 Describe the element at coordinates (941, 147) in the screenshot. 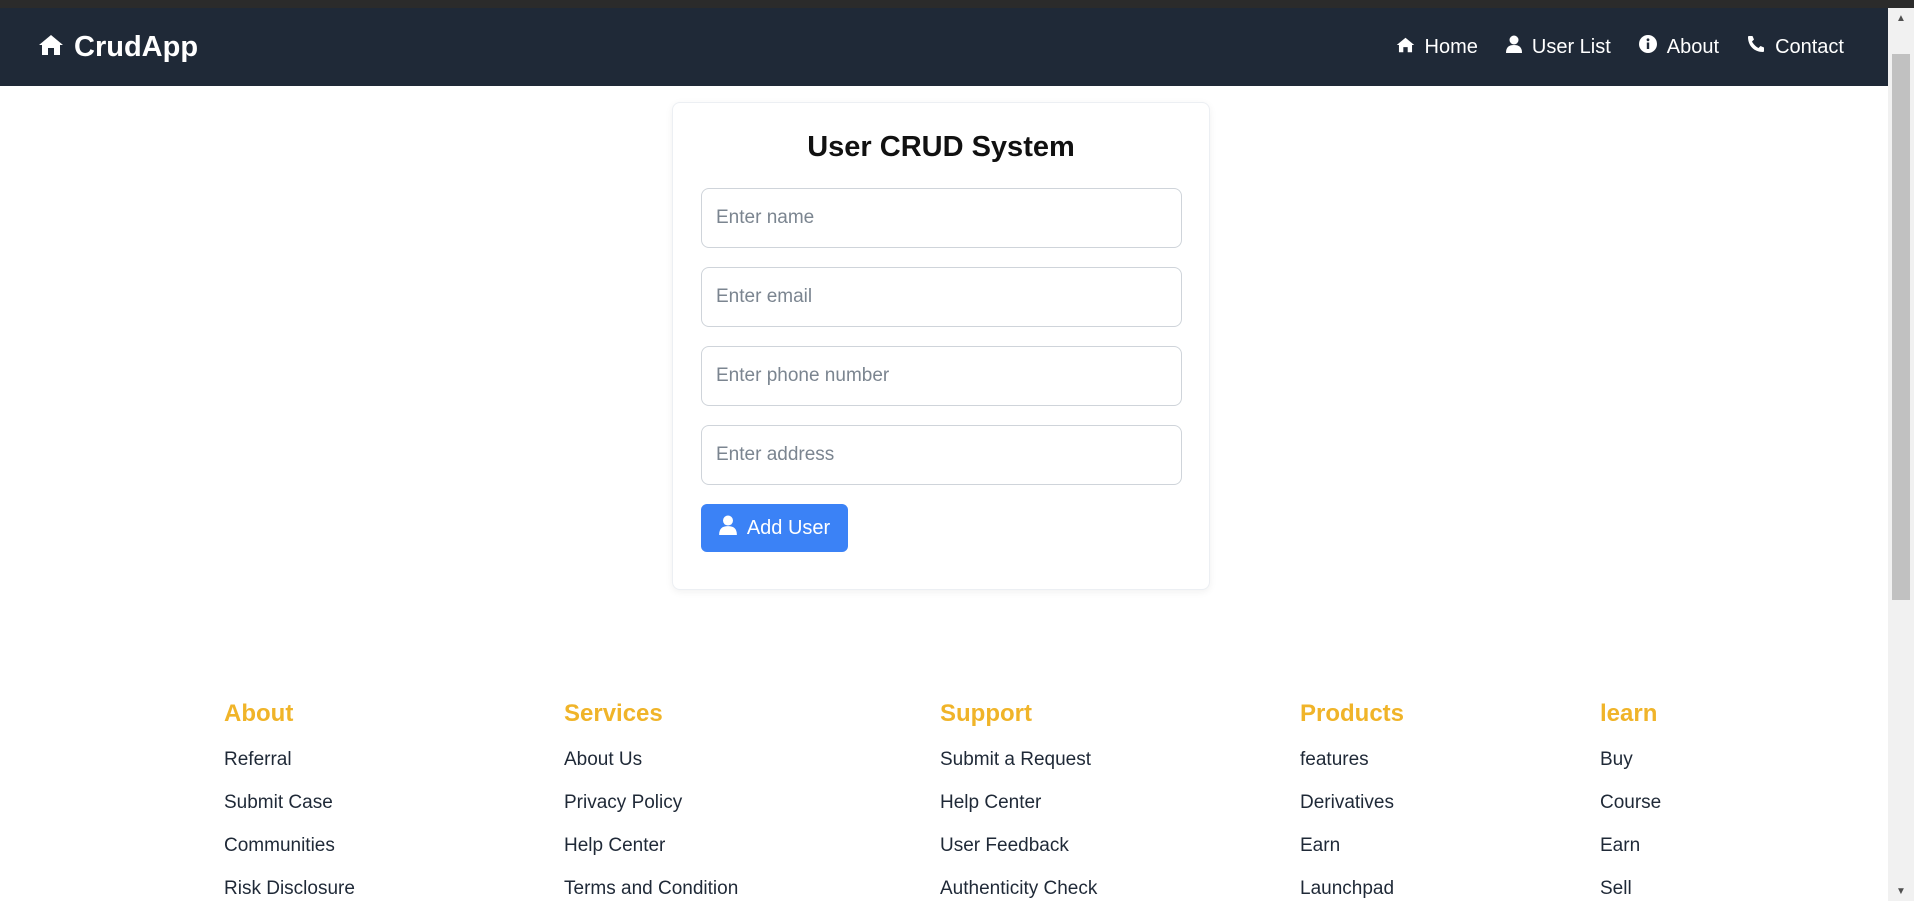

I see `form-title: User CRUD System` at that location.